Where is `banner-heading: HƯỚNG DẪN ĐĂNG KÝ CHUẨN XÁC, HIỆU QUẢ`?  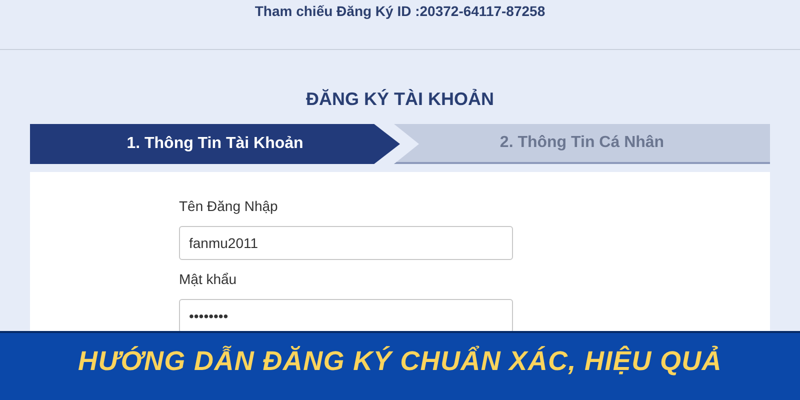 banner-heading: HƯỚNG DẪN ĐĂNG KÝ CHUẨN XÁC, HIỆU QUẢ is located at coordinates (400, 361).